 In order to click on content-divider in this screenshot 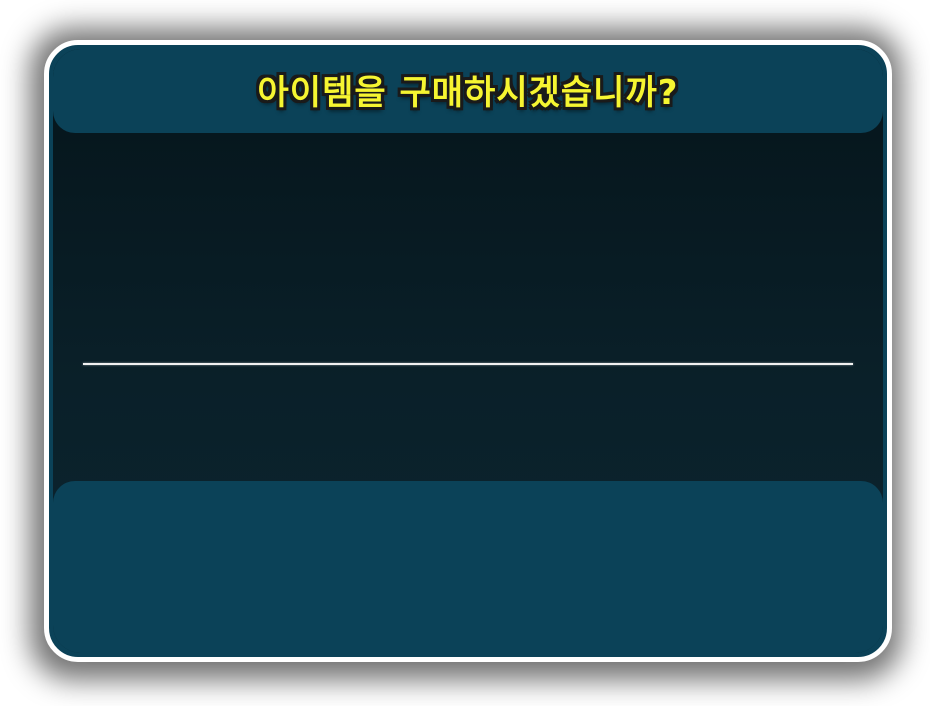, I will do `click(468, 364)`.